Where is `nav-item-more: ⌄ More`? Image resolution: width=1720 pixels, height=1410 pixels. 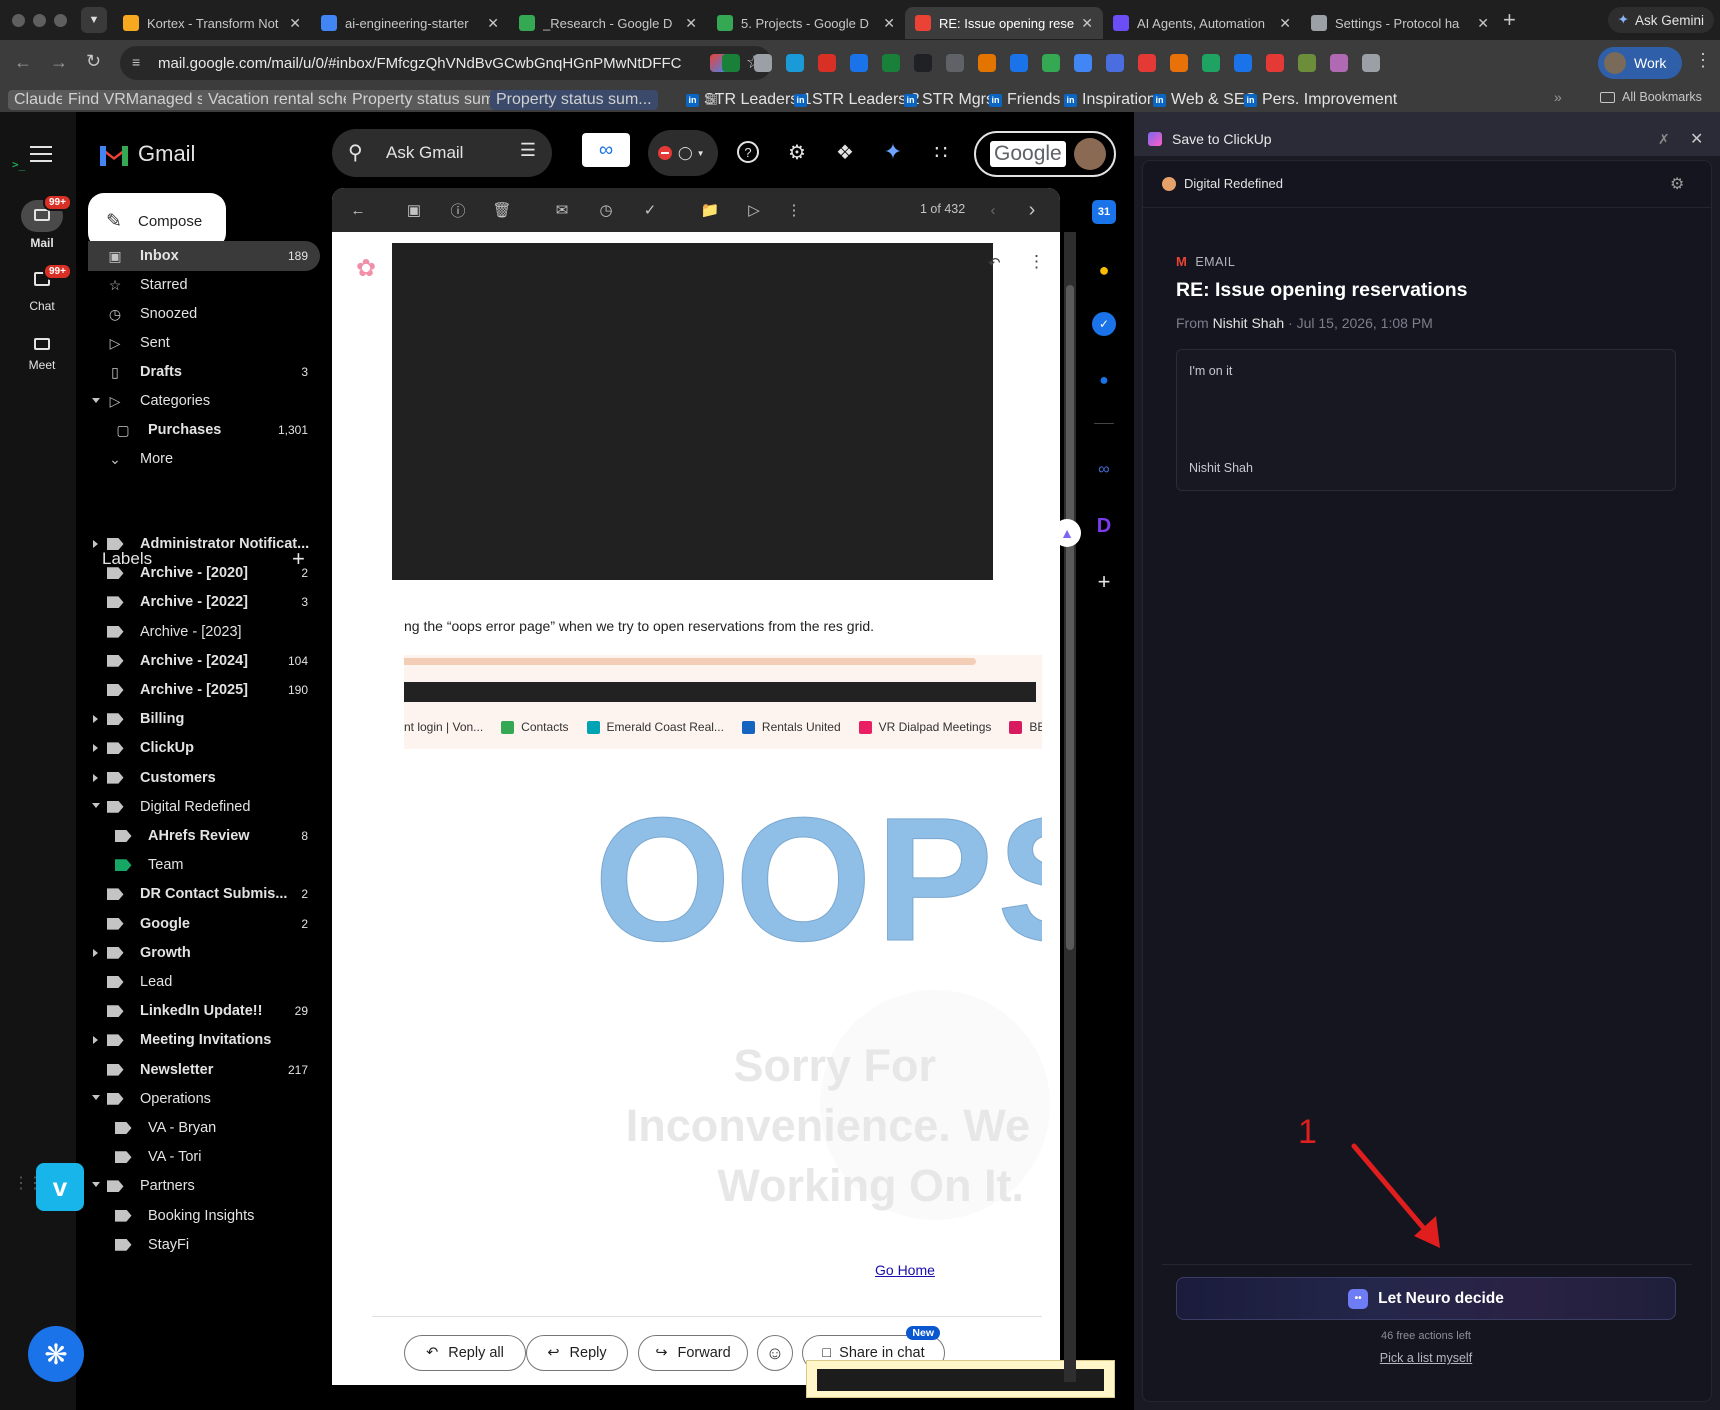 nav-item-more: ⌄ More is located at coordinates (204, 459).